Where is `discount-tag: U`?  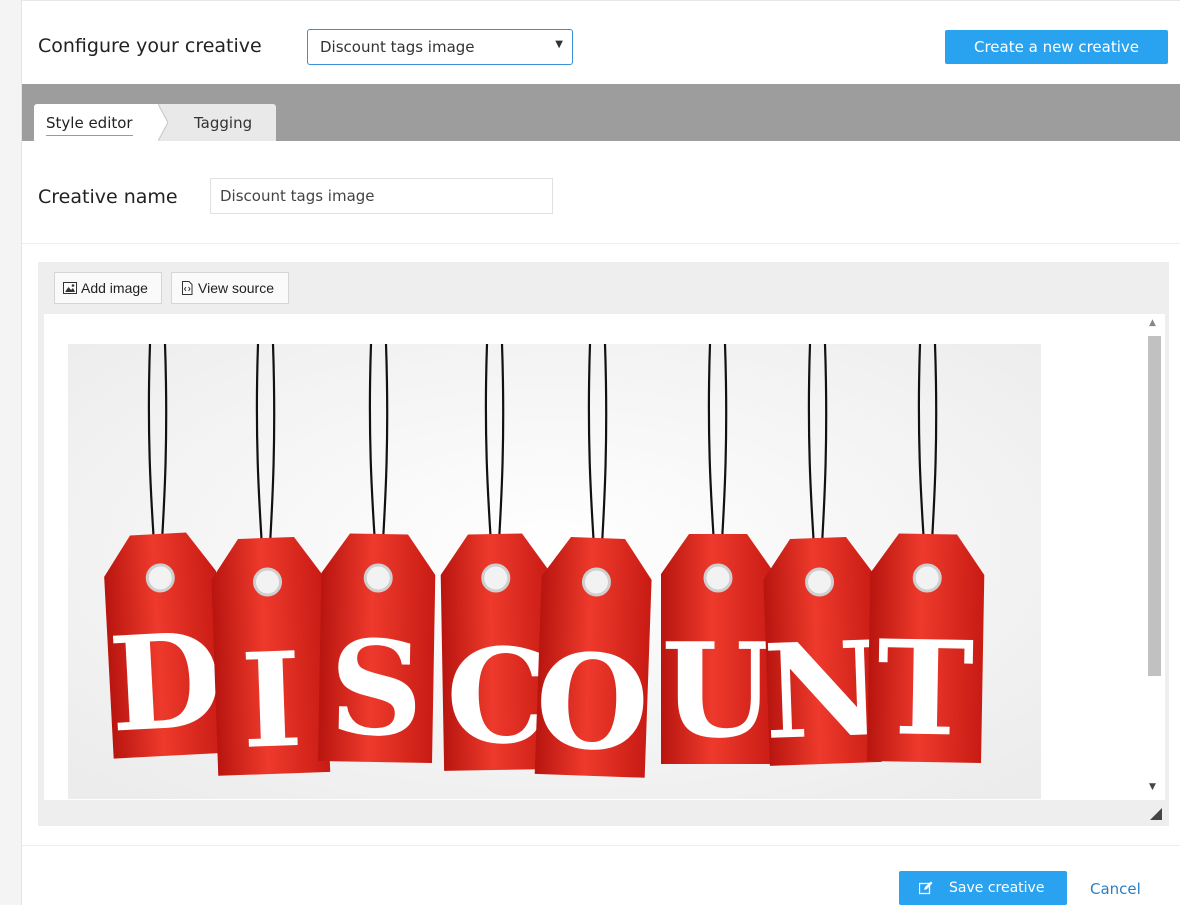 discount-tag: U is located at coordinates (718, 650).